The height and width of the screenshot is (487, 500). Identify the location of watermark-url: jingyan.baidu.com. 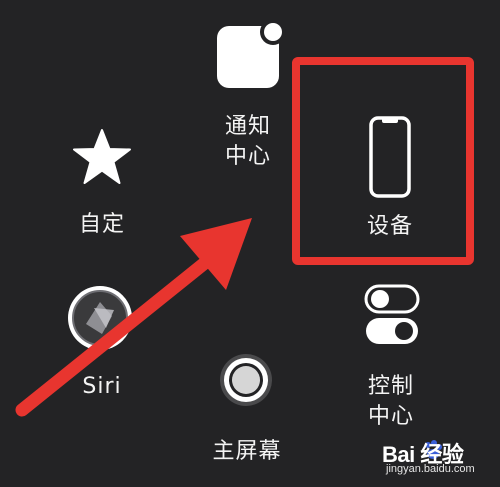
(430, 469).